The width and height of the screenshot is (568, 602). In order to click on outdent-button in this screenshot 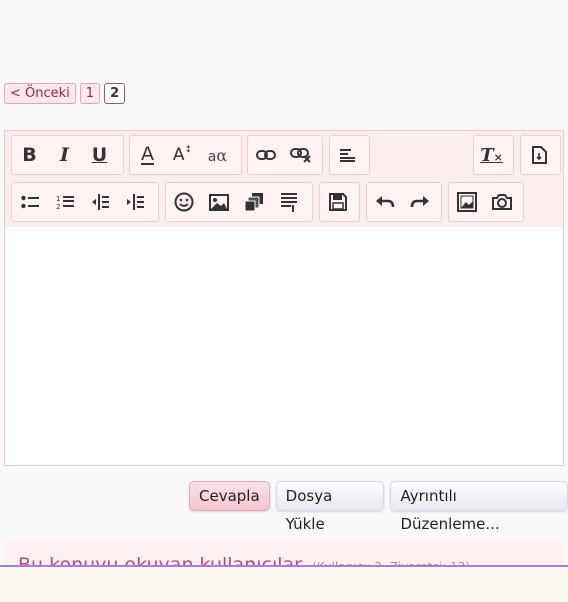, I will do `click(99, 202)`.